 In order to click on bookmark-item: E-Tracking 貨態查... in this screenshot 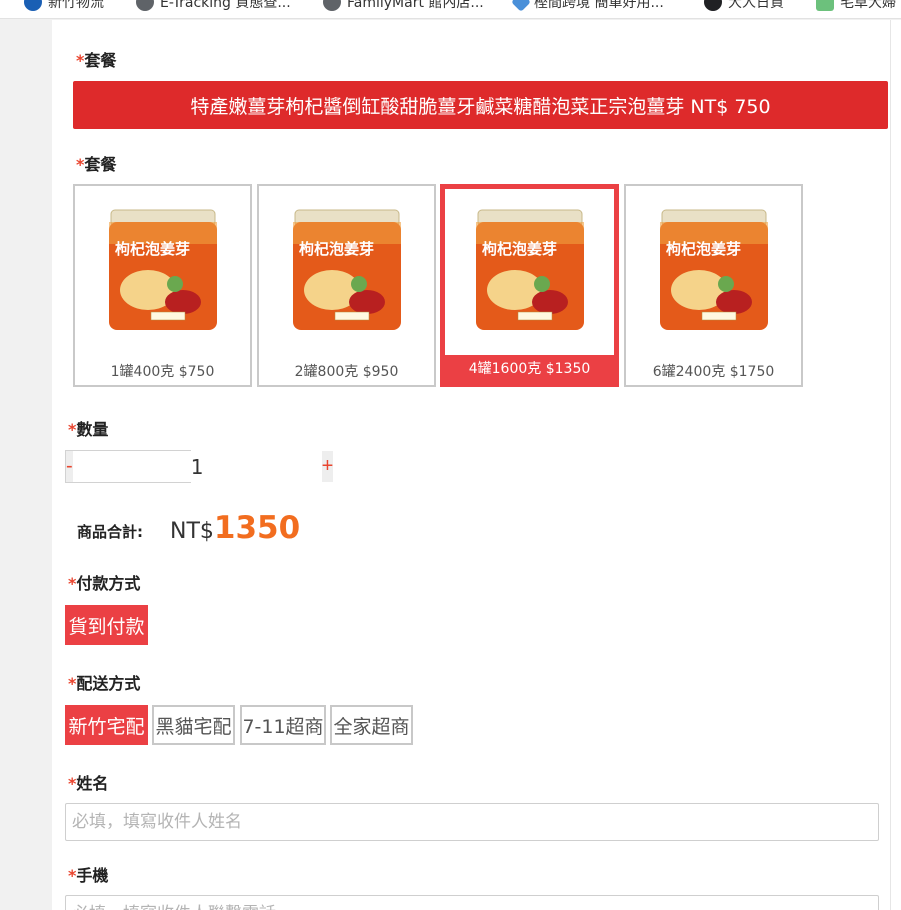, I will do `click(213, 6)`.